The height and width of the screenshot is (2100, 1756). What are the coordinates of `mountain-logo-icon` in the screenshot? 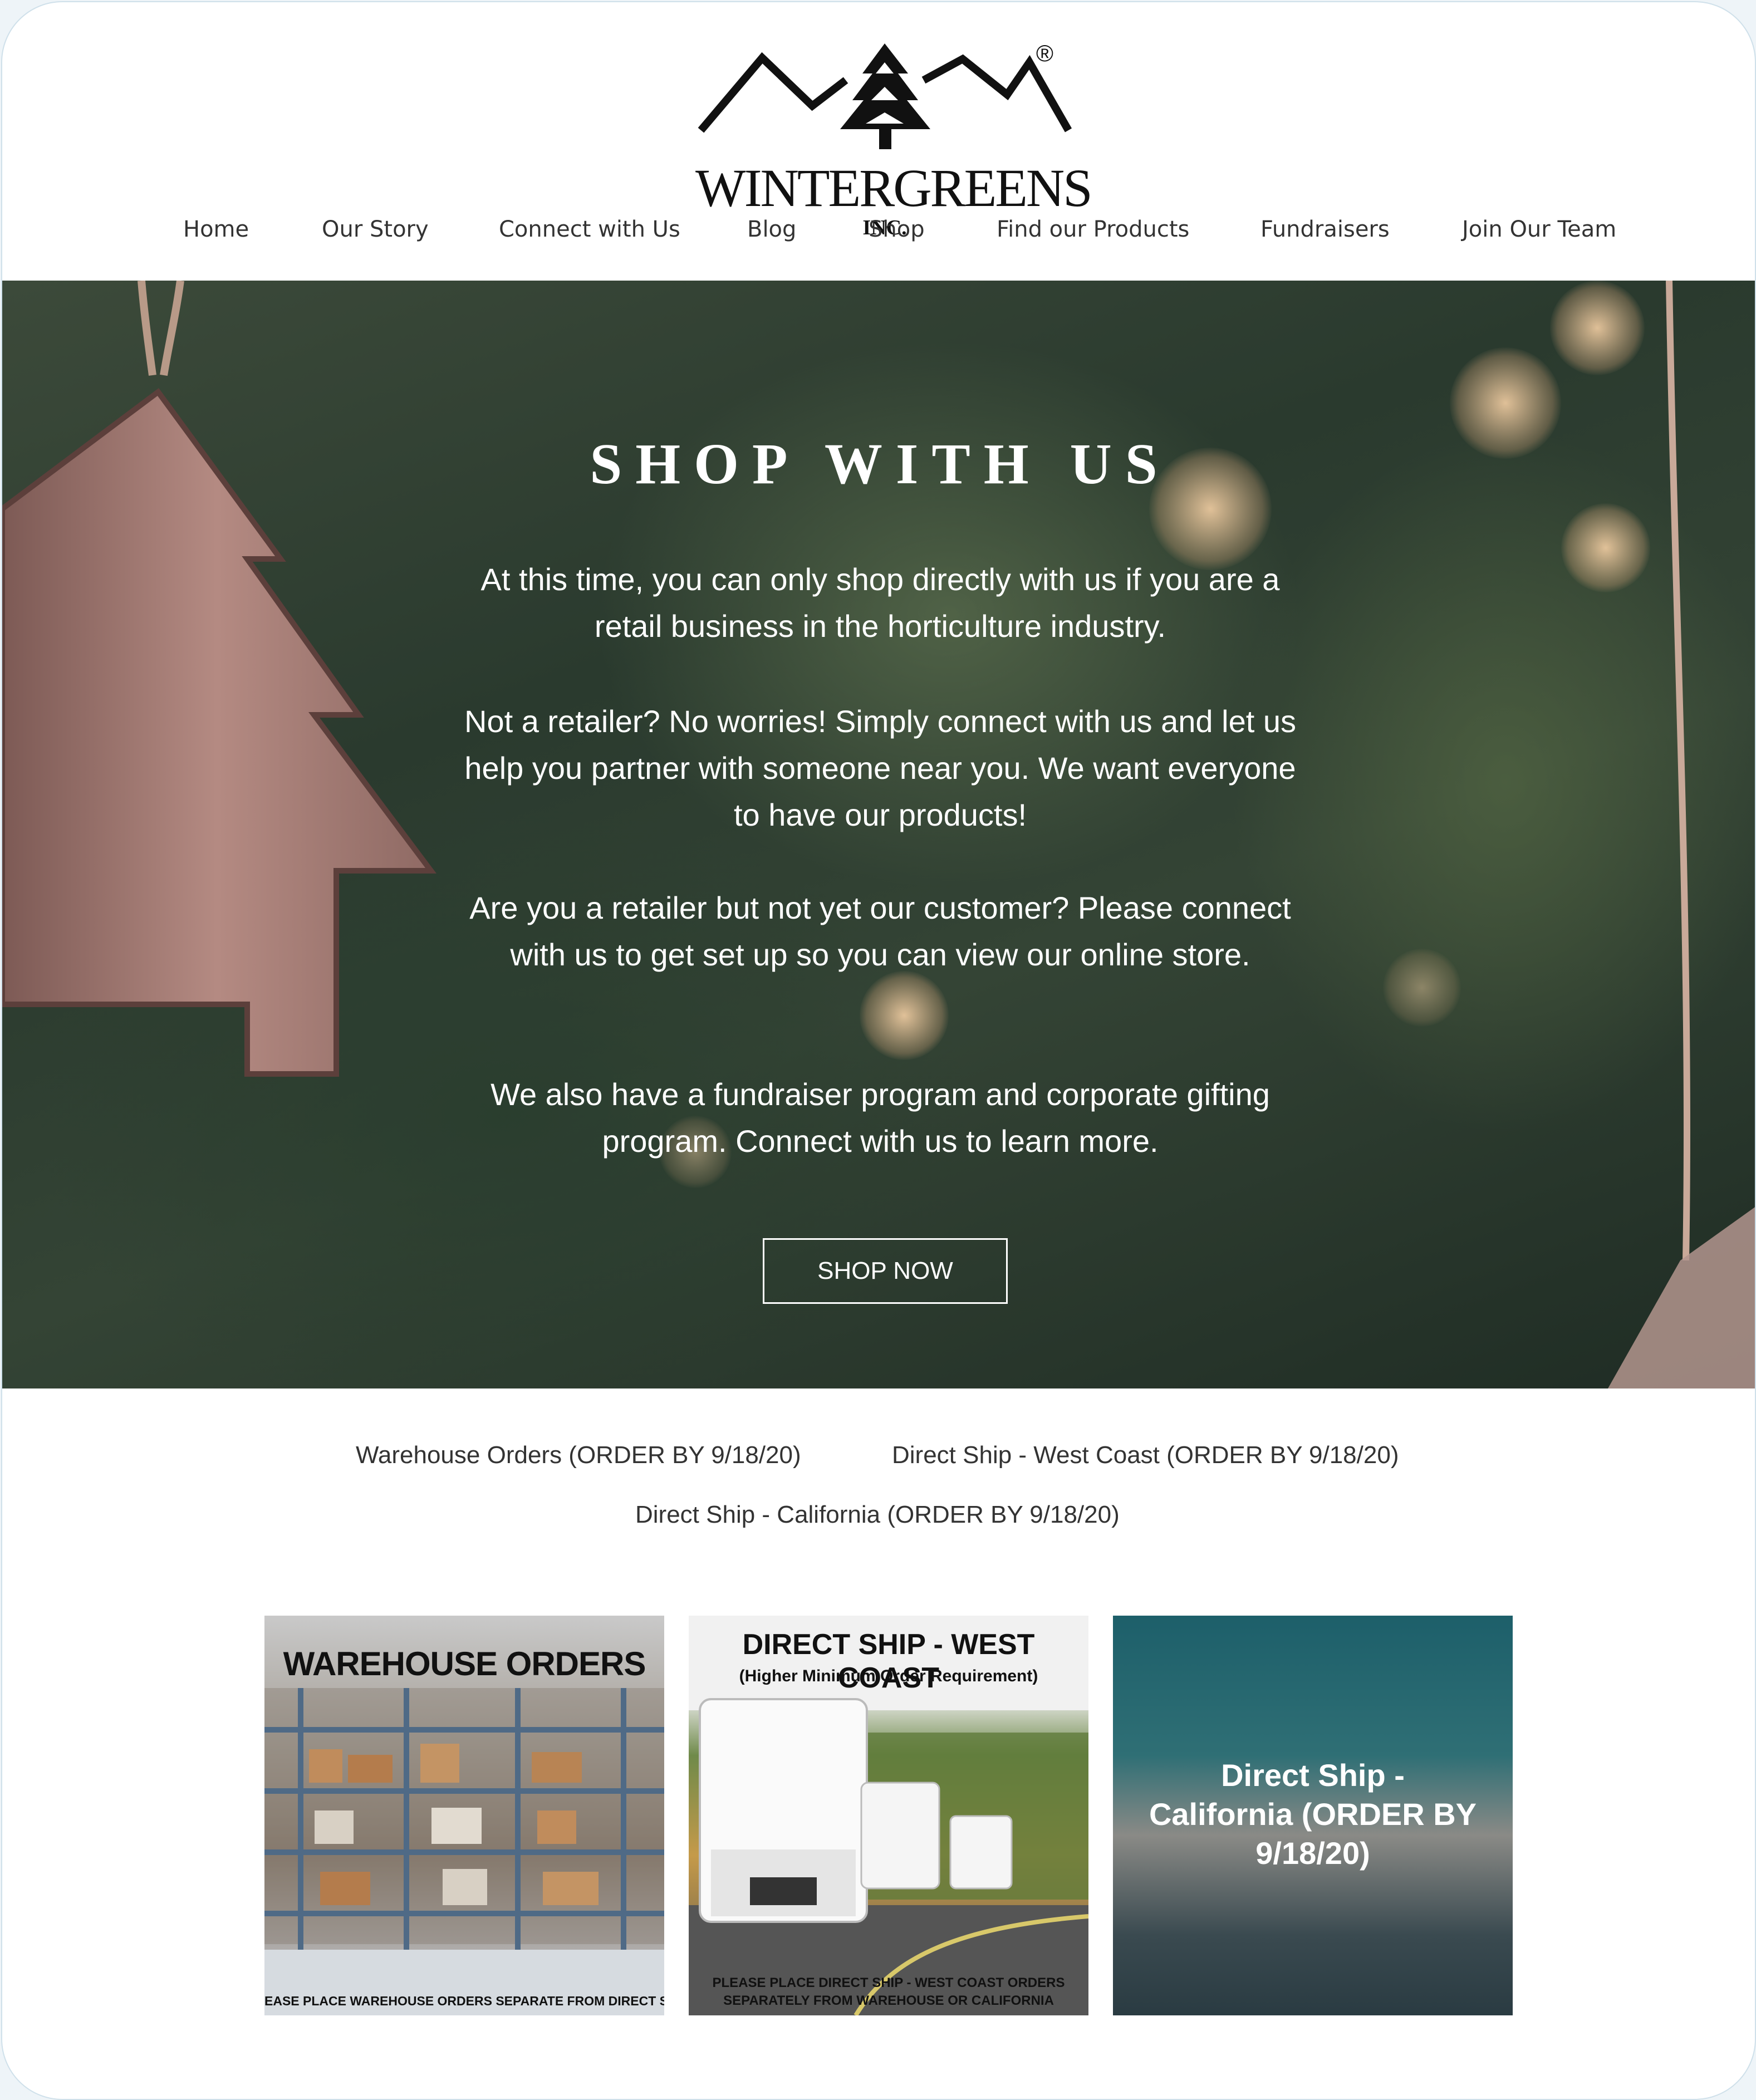 It's located at (885, 96).